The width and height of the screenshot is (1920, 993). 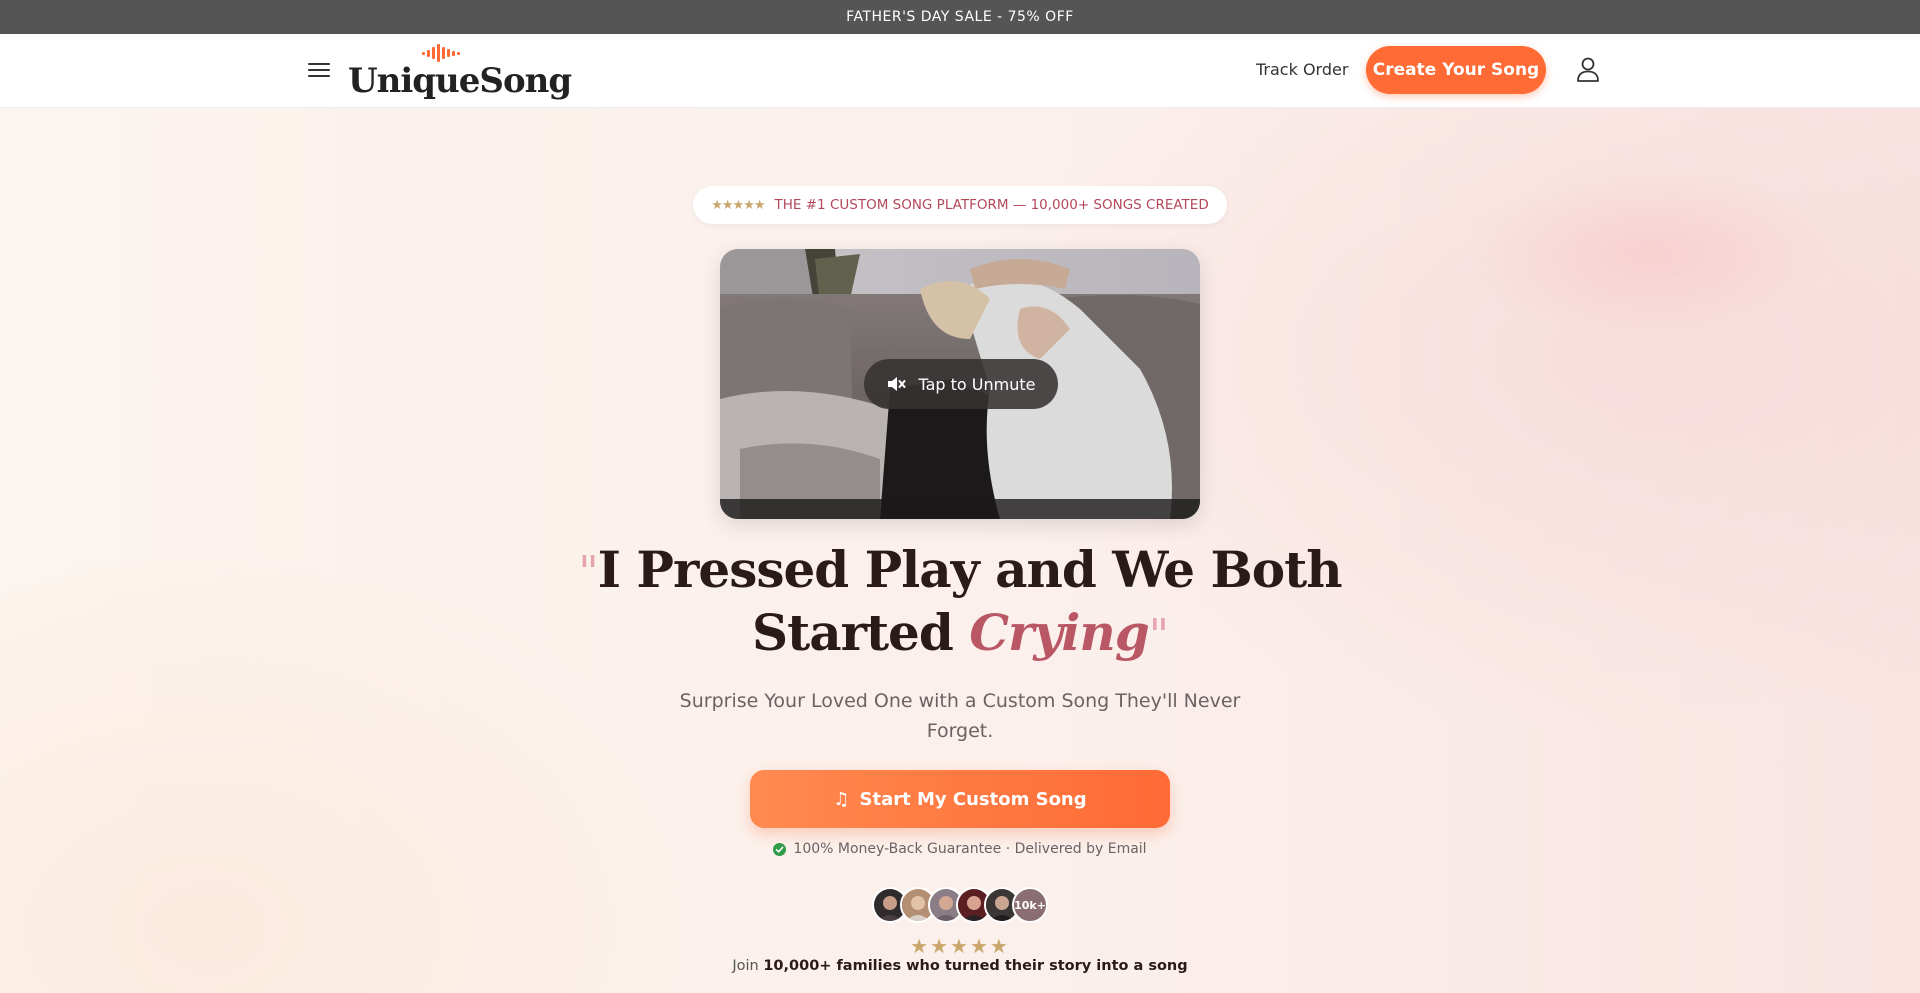 What do you see at coordinates (1030, 905) in the screenshot?
I see `avatar-count-badge: 10k+` at bounding box center [1030, 905].